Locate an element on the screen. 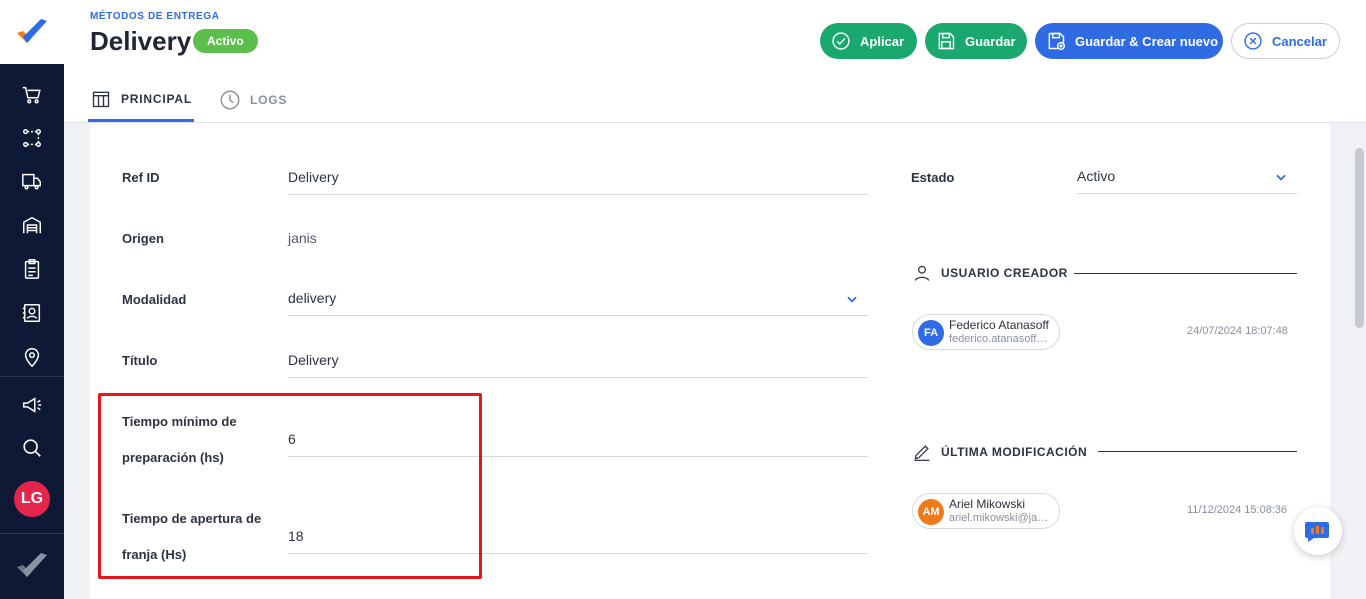  save-button: Guardar is located at coordinates (976, 41).